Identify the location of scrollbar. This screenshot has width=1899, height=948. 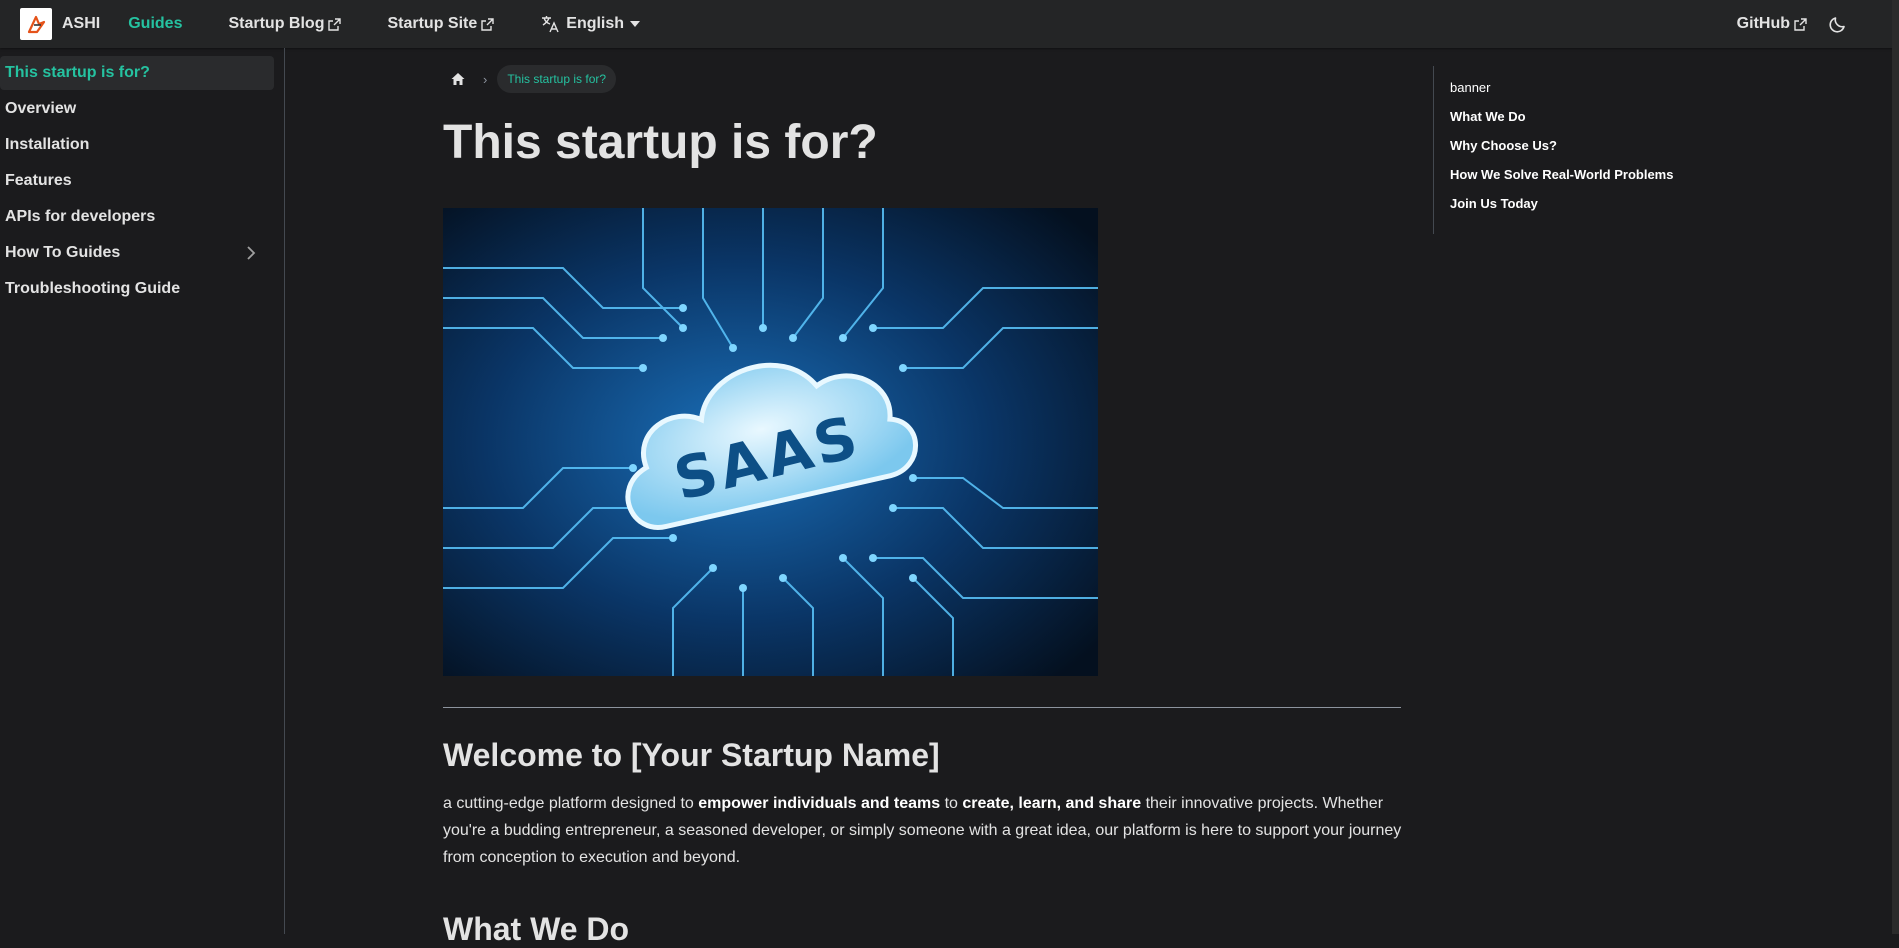
(1895, 467).